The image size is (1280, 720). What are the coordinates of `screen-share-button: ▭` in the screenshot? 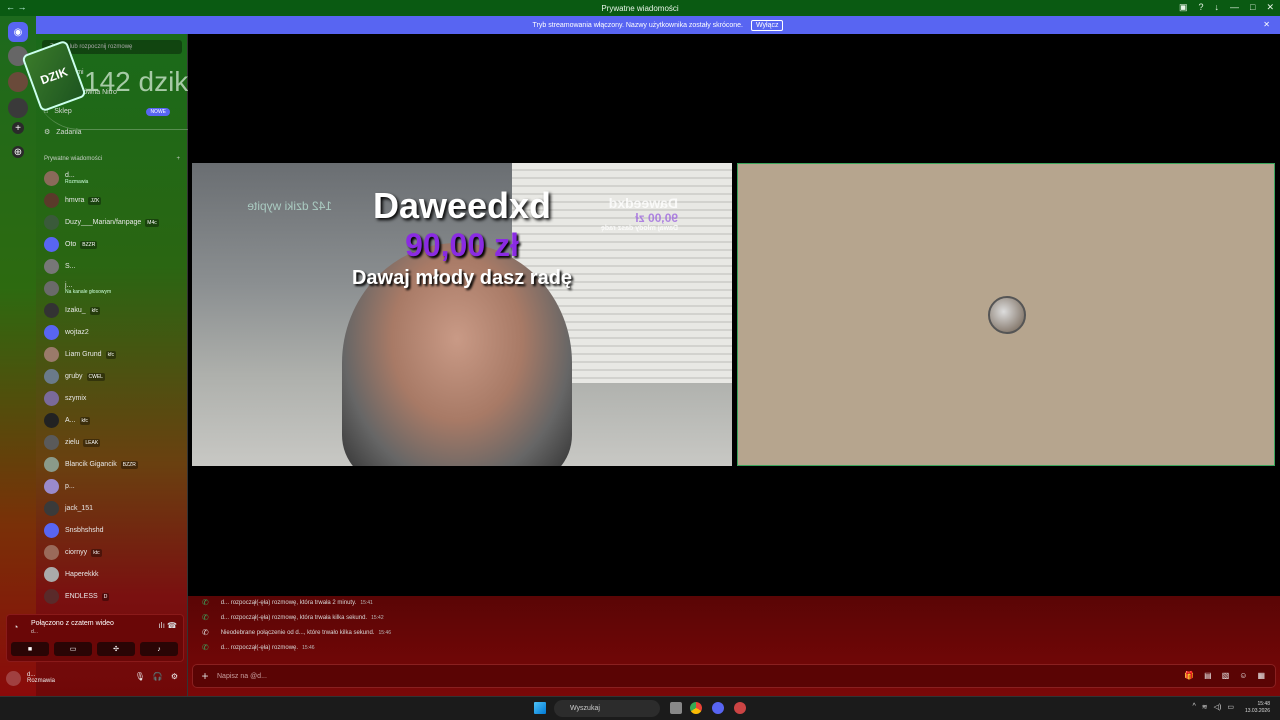 It's located at (73, 649).